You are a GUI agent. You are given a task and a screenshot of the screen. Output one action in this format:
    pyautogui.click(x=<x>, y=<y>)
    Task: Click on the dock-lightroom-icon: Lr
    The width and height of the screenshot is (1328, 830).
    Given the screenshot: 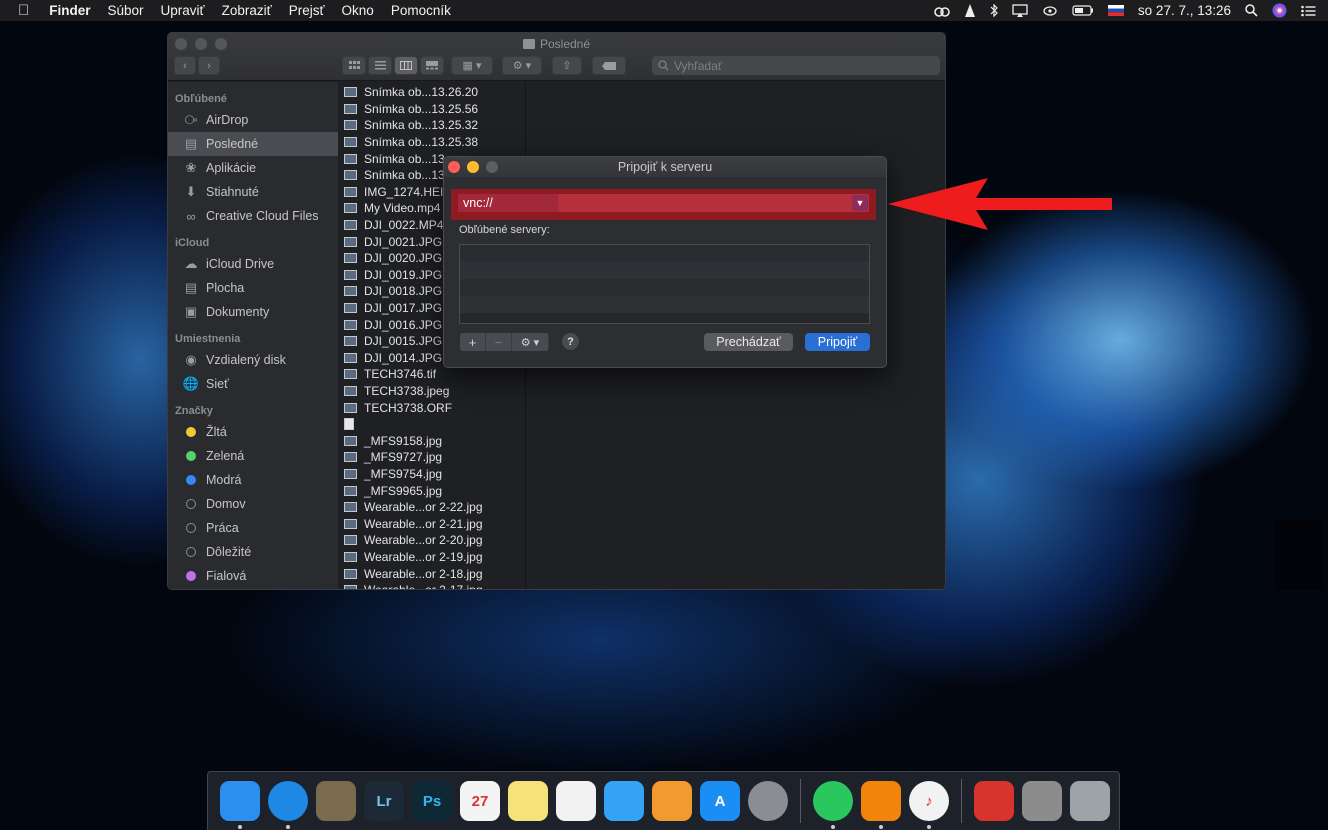 What is the action you would take?
    pyautogui.click(x=384, y=801)
    